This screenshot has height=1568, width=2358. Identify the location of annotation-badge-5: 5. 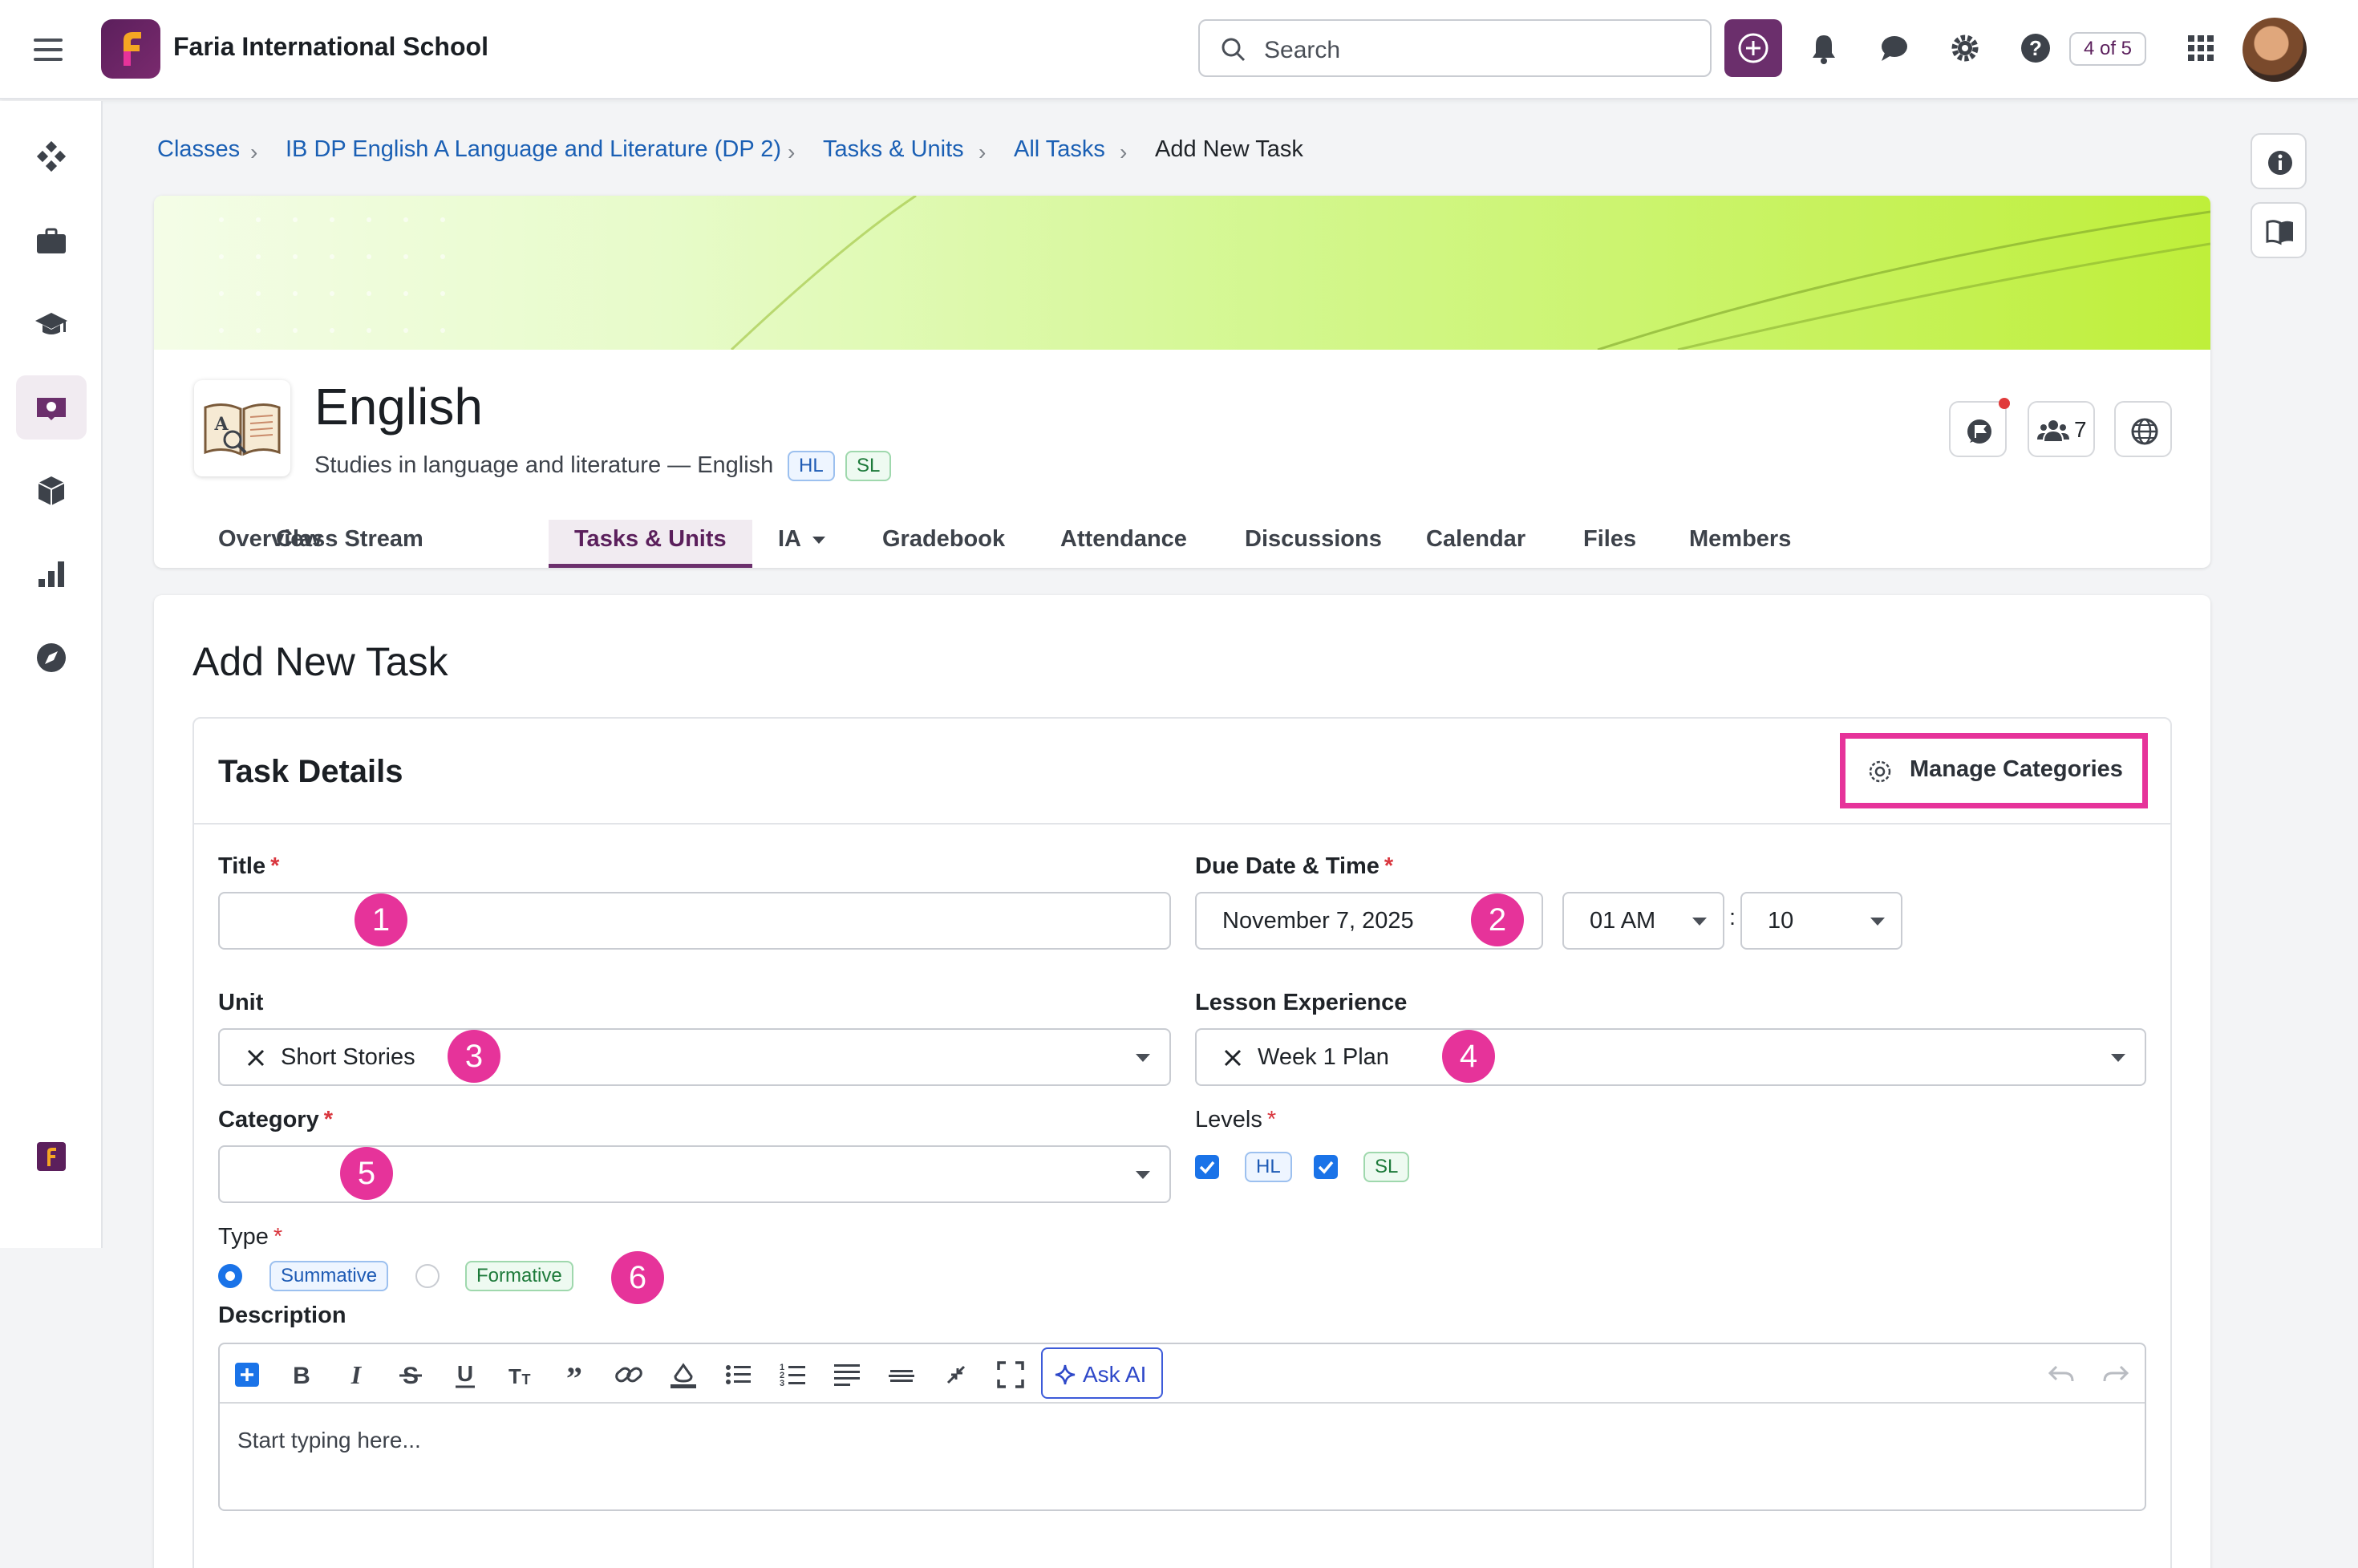
(366, 1174).